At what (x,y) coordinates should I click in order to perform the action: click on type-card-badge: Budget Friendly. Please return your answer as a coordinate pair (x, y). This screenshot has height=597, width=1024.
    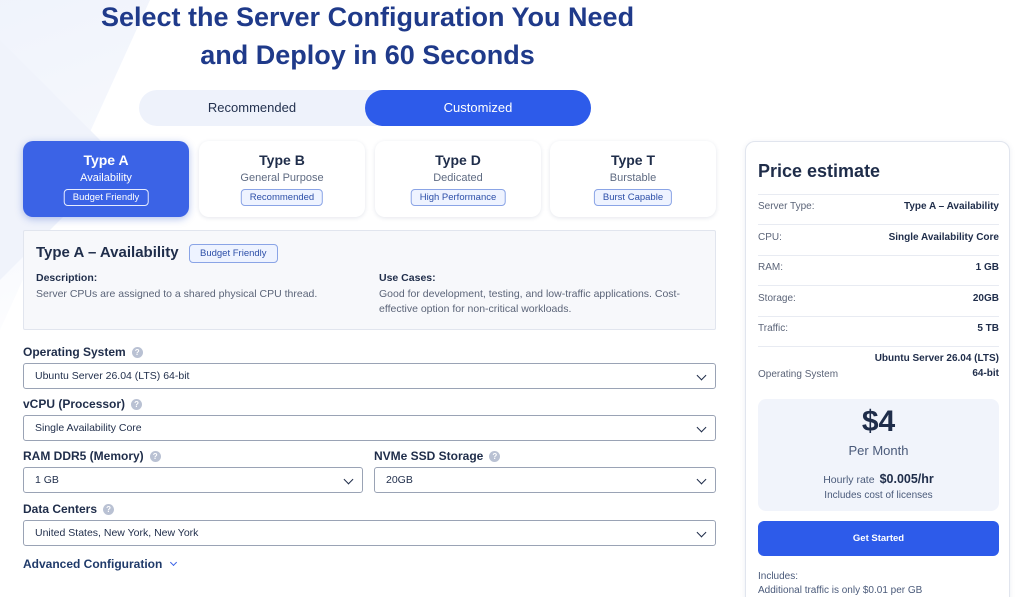
    Looking at the image, I should click on (106, 197).